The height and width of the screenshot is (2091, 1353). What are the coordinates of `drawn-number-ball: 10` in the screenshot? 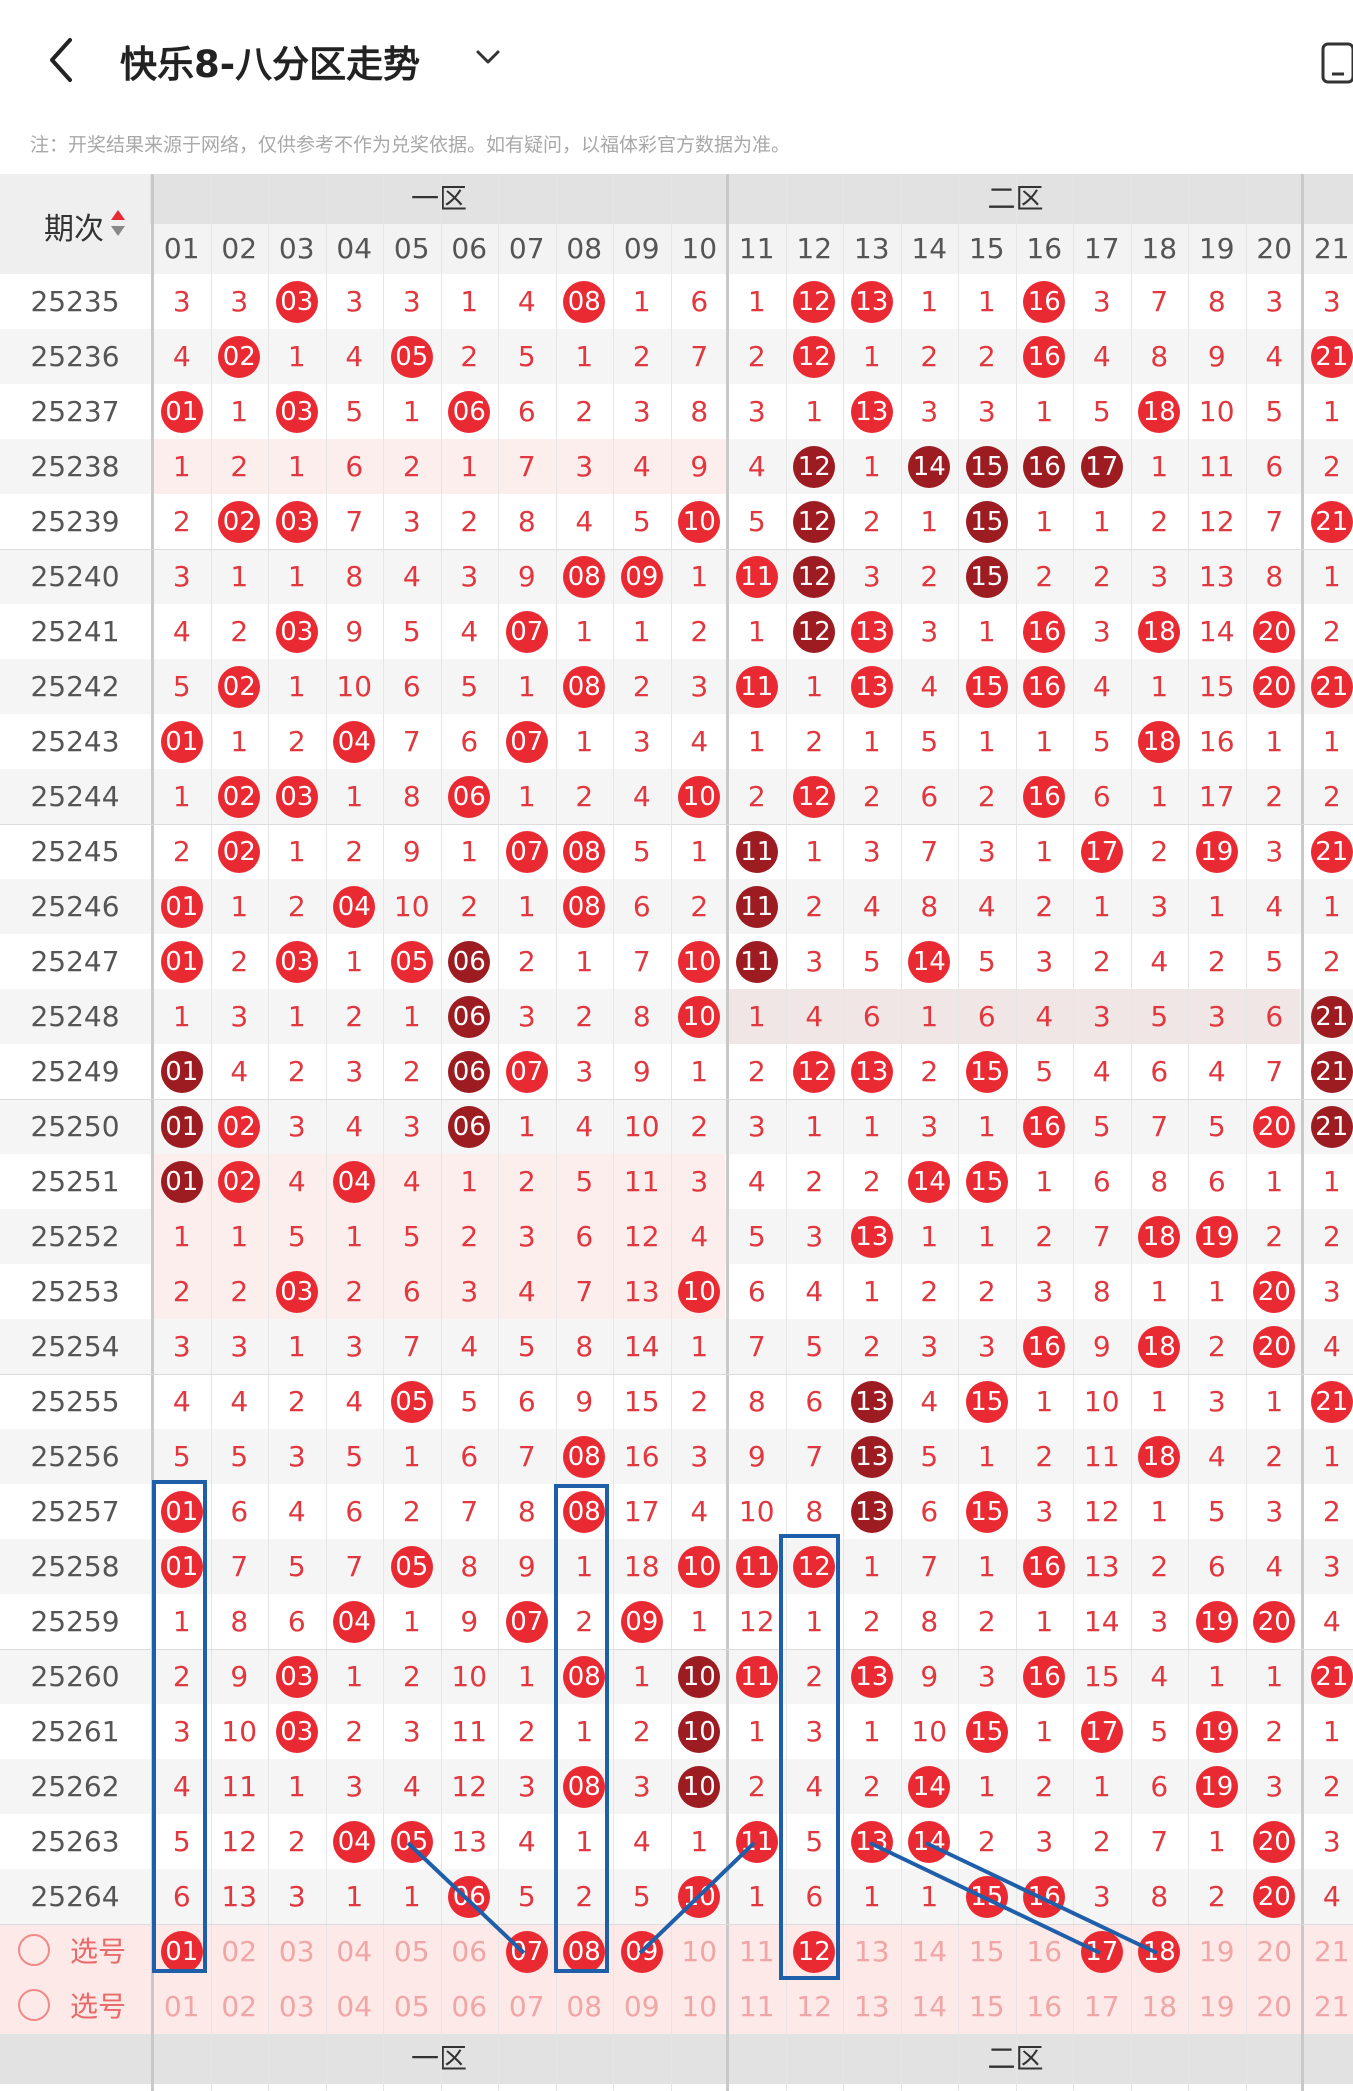 It's located at (699, 962).